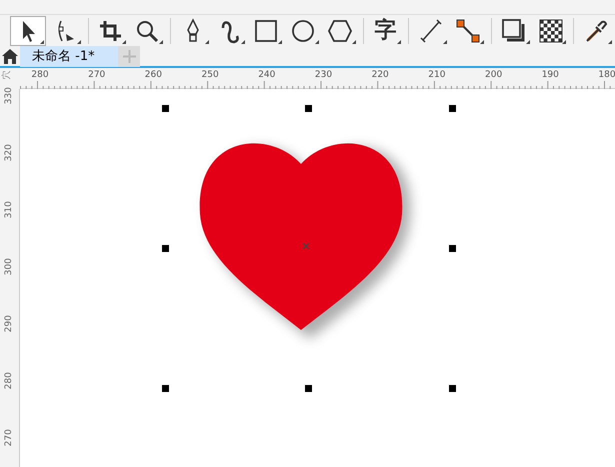 The width and height of the screenshot is (615, 467). Describe the element at coordinates (8, 209) in the screenshot. I see `ruler-label: 310` at that location.